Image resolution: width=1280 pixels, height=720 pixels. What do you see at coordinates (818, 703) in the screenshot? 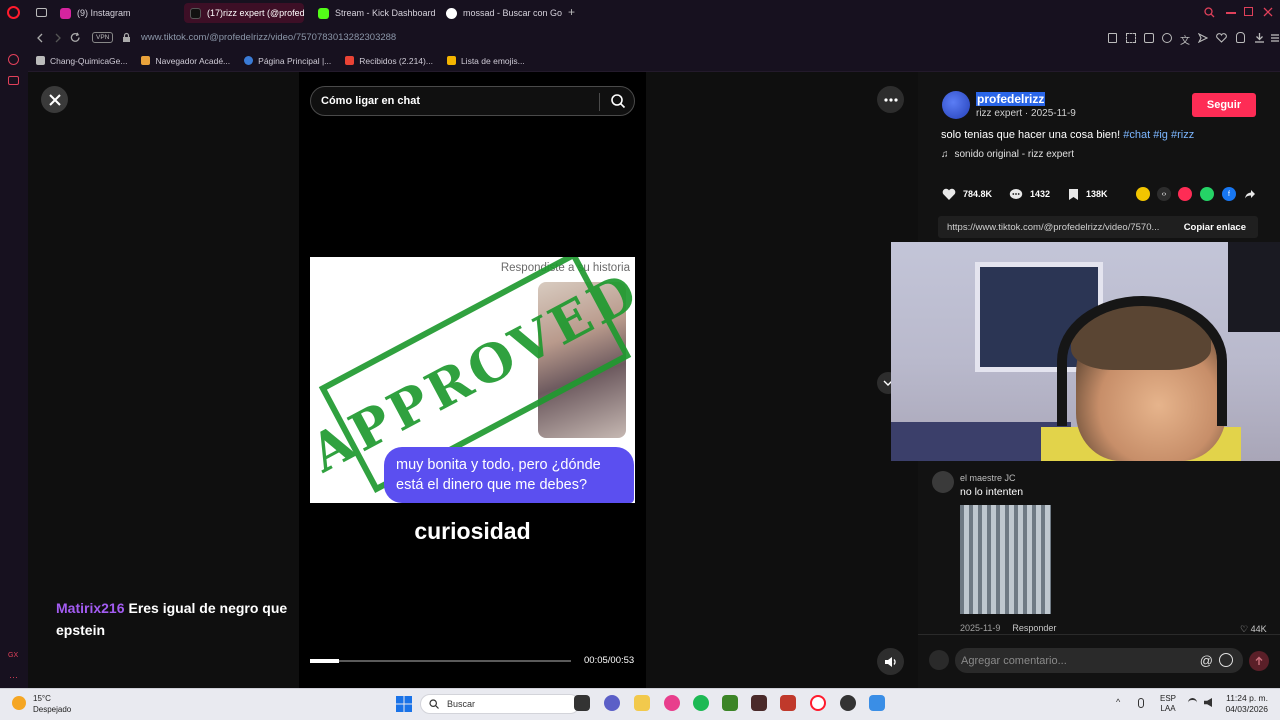
I see `opera-gx-icon` at bounding box center [818, 703].